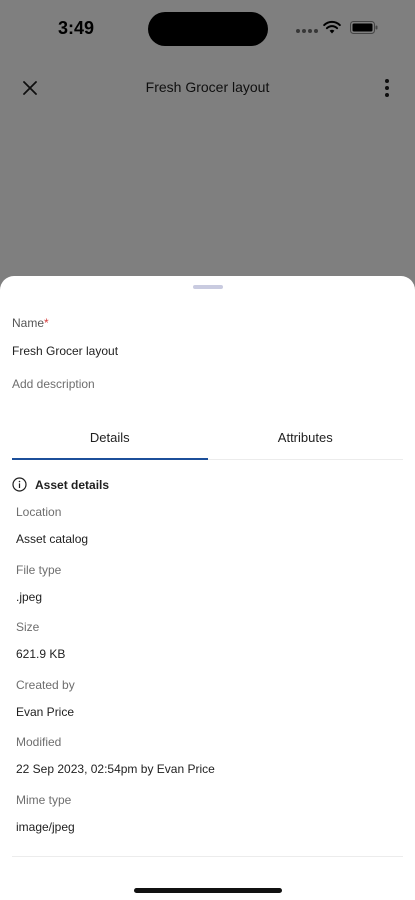 Image resolution: width=415 pixels, height=900 pixels. Describe the element at coordinates (46, 323) in the screenshot. I see `required-mark: *` at that location.